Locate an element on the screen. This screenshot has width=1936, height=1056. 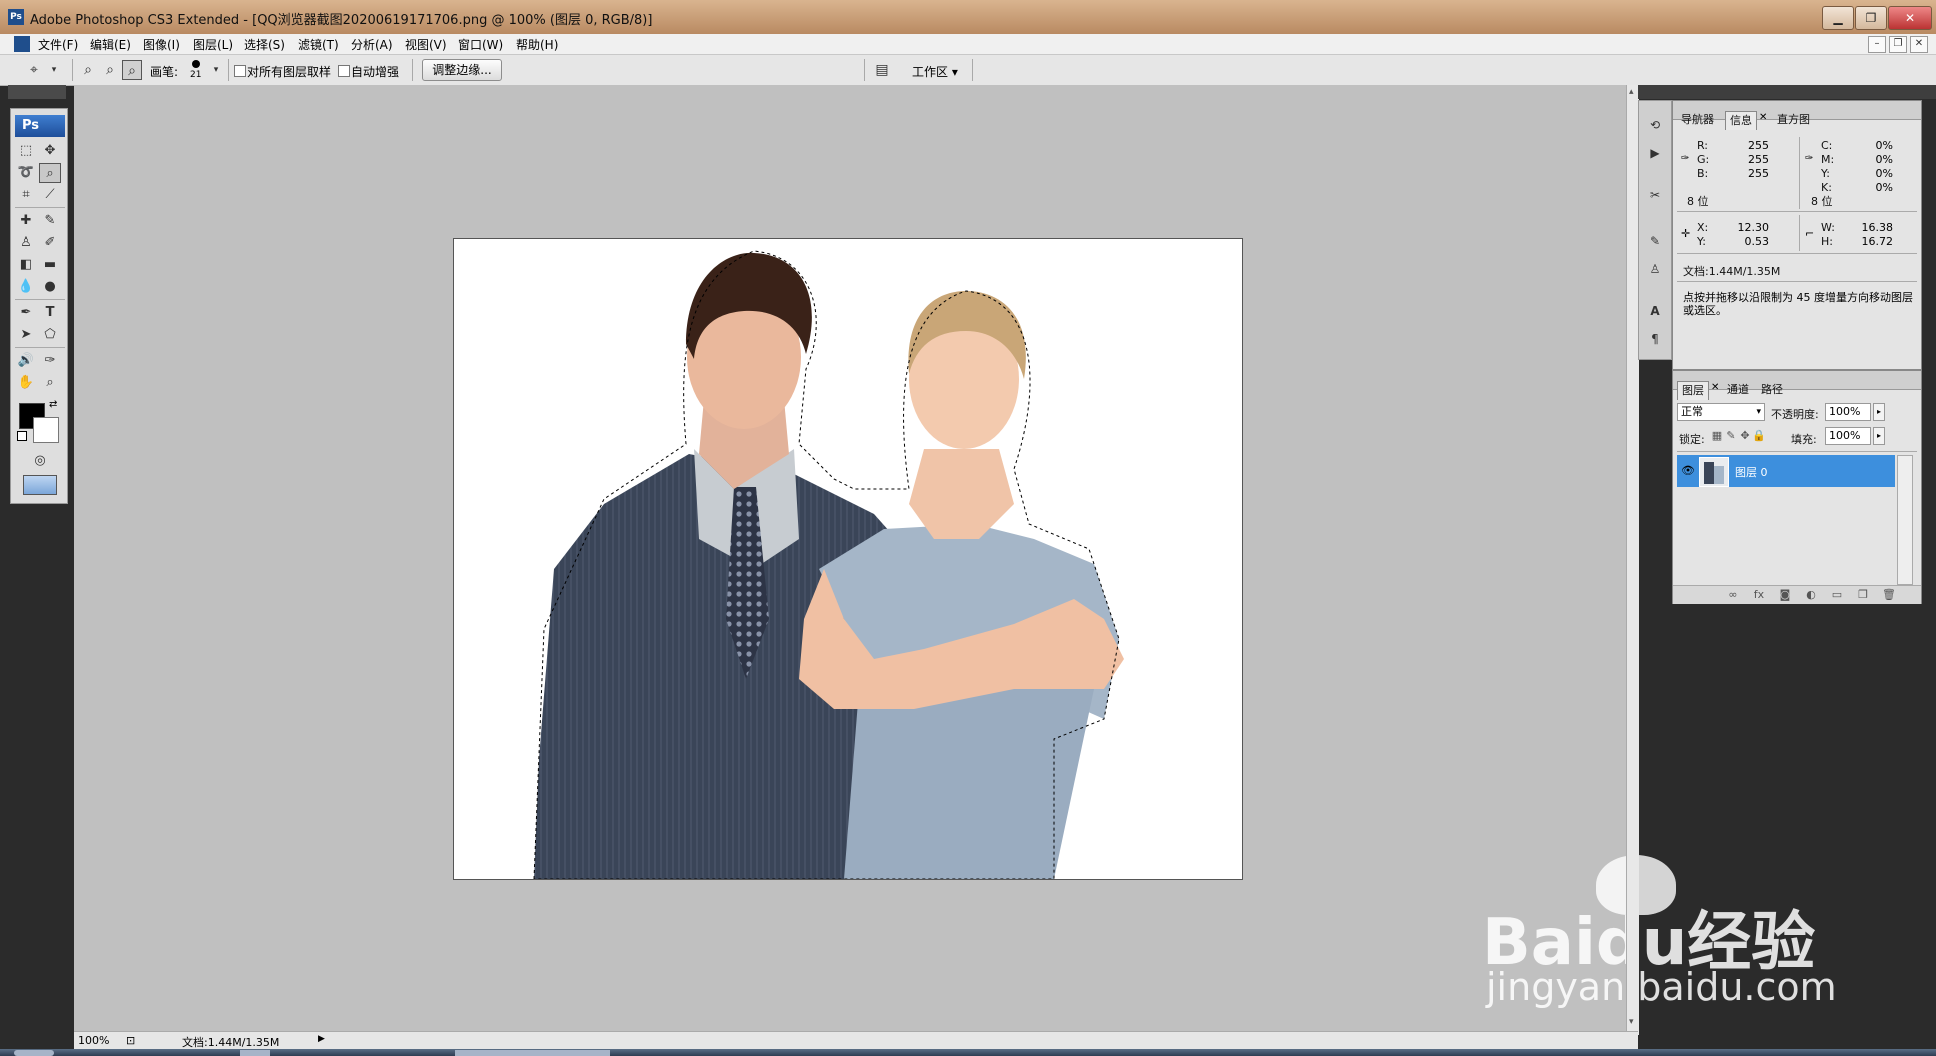
tab-navigator: 导航器 is located at coordinates (1697, 120).